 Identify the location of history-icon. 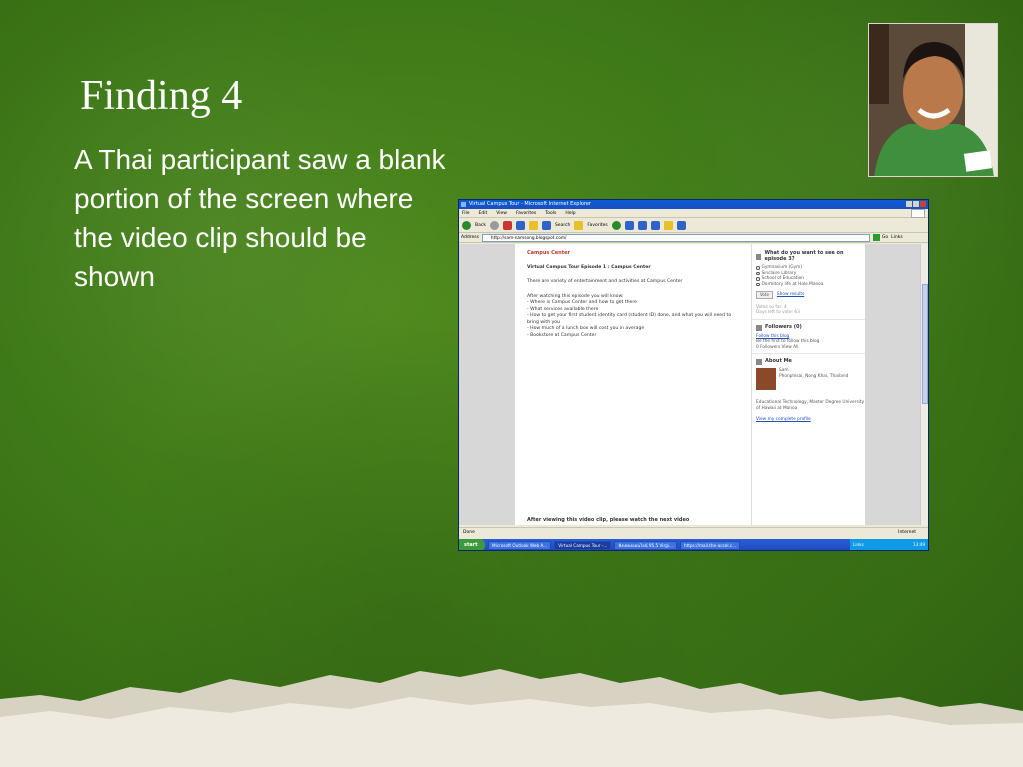
(616, 225).